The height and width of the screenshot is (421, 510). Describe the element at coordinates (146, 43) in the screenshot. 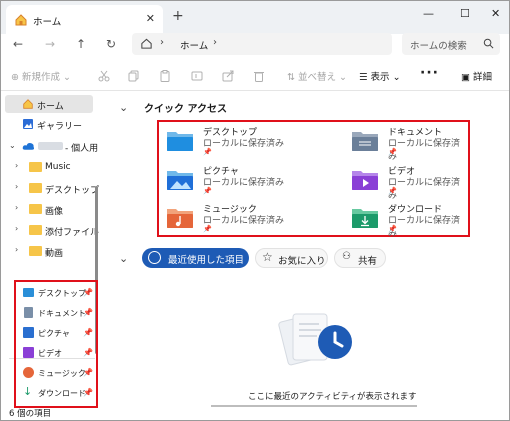

I see `home-outline-icon` at that location.